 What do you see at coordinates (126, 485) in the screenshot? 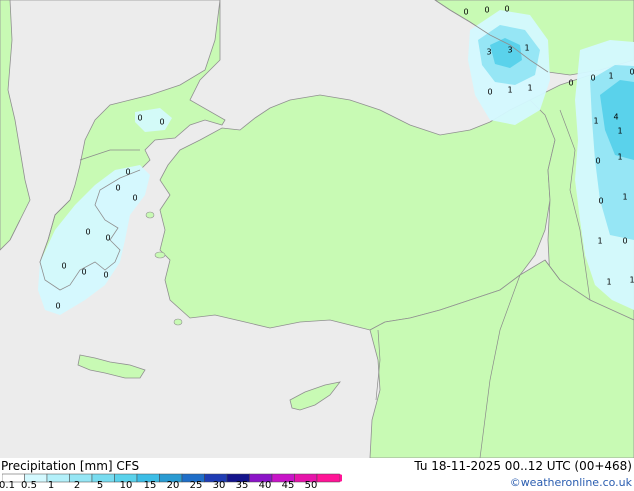
I see `legend-tick-label: 10` at bounding box center [126, 485].